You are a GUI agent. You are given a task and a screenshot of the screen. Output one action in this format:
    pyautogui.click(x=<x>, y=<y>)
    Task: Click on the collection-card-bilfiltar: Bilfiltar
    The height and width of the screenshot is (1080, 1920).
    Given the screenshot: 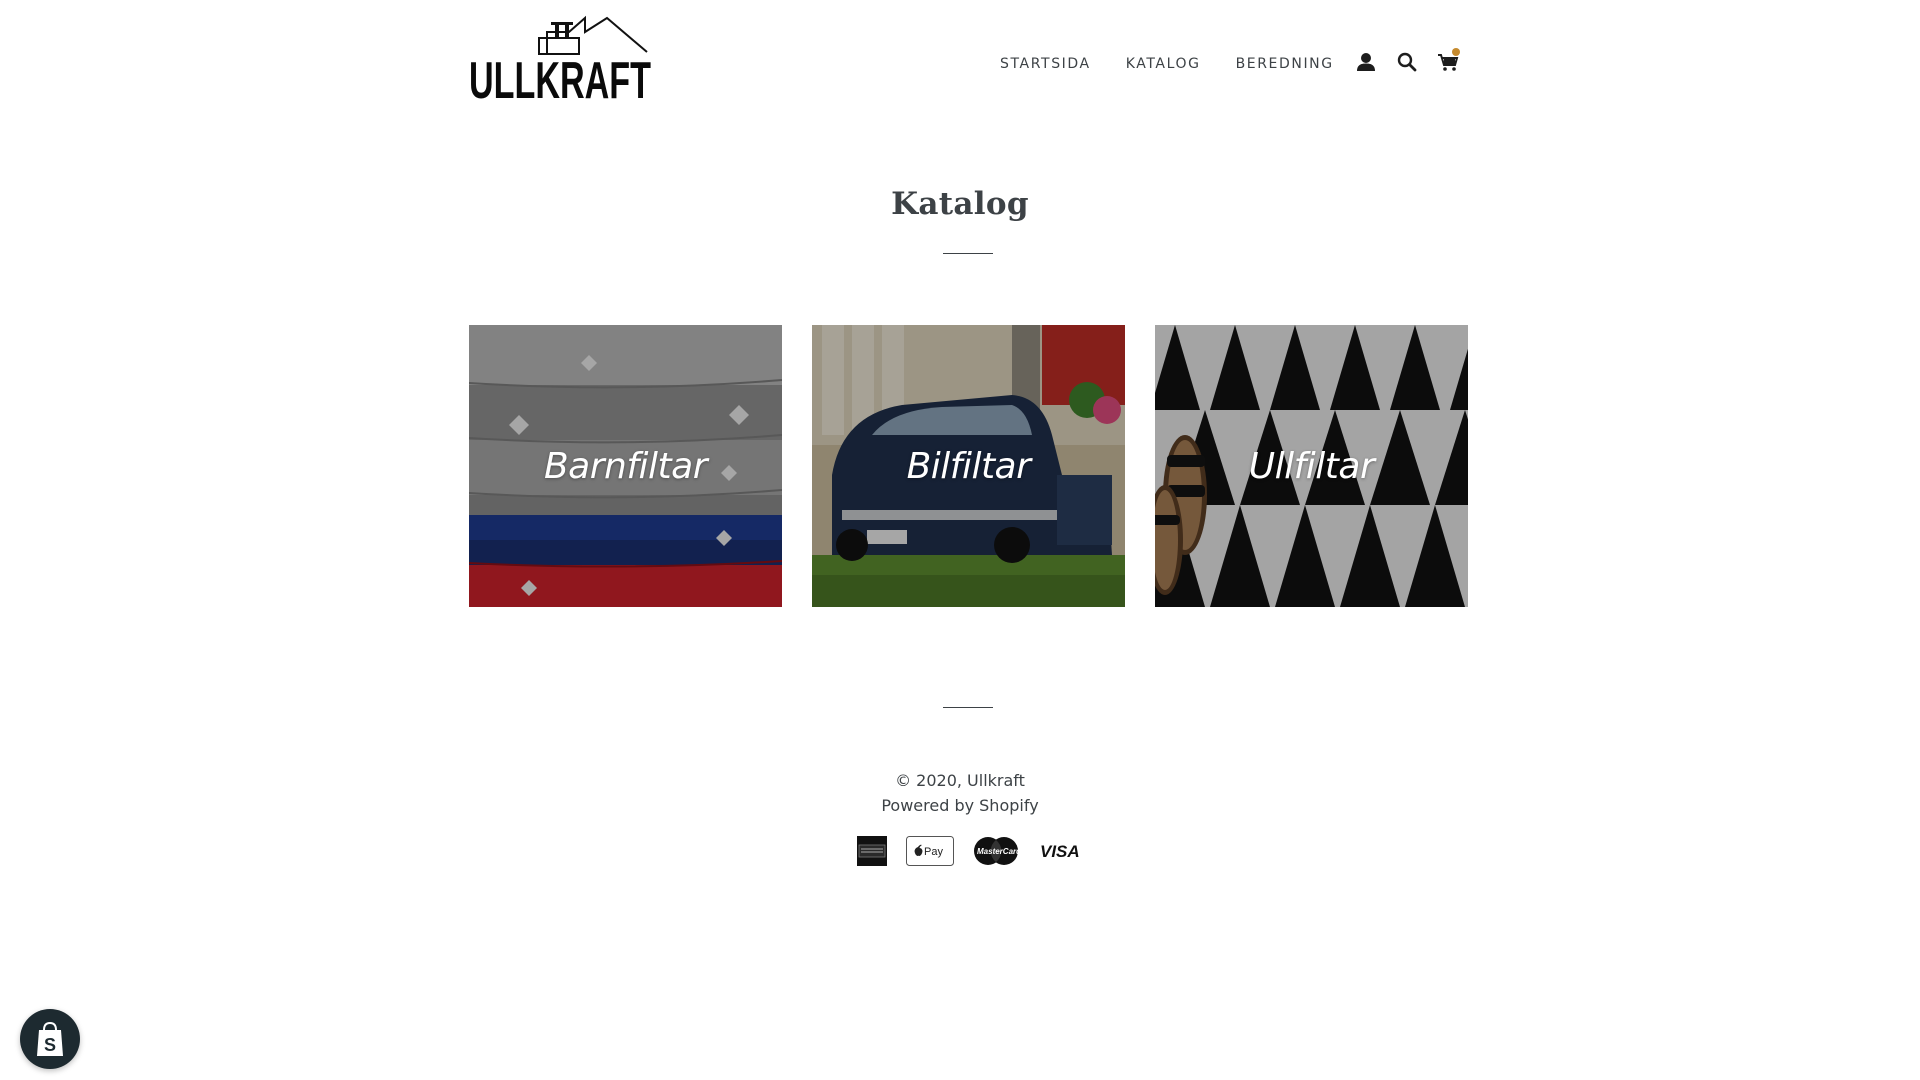 What is the action you would take?
    pyautogui.click(x=968, y=466)
    